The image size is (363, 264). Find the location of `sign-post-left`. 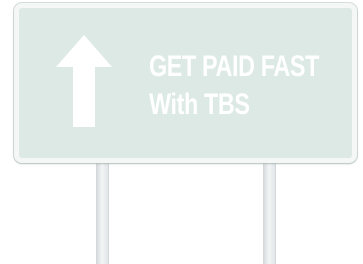

sign-post-left is located at coordinates (102, 207).